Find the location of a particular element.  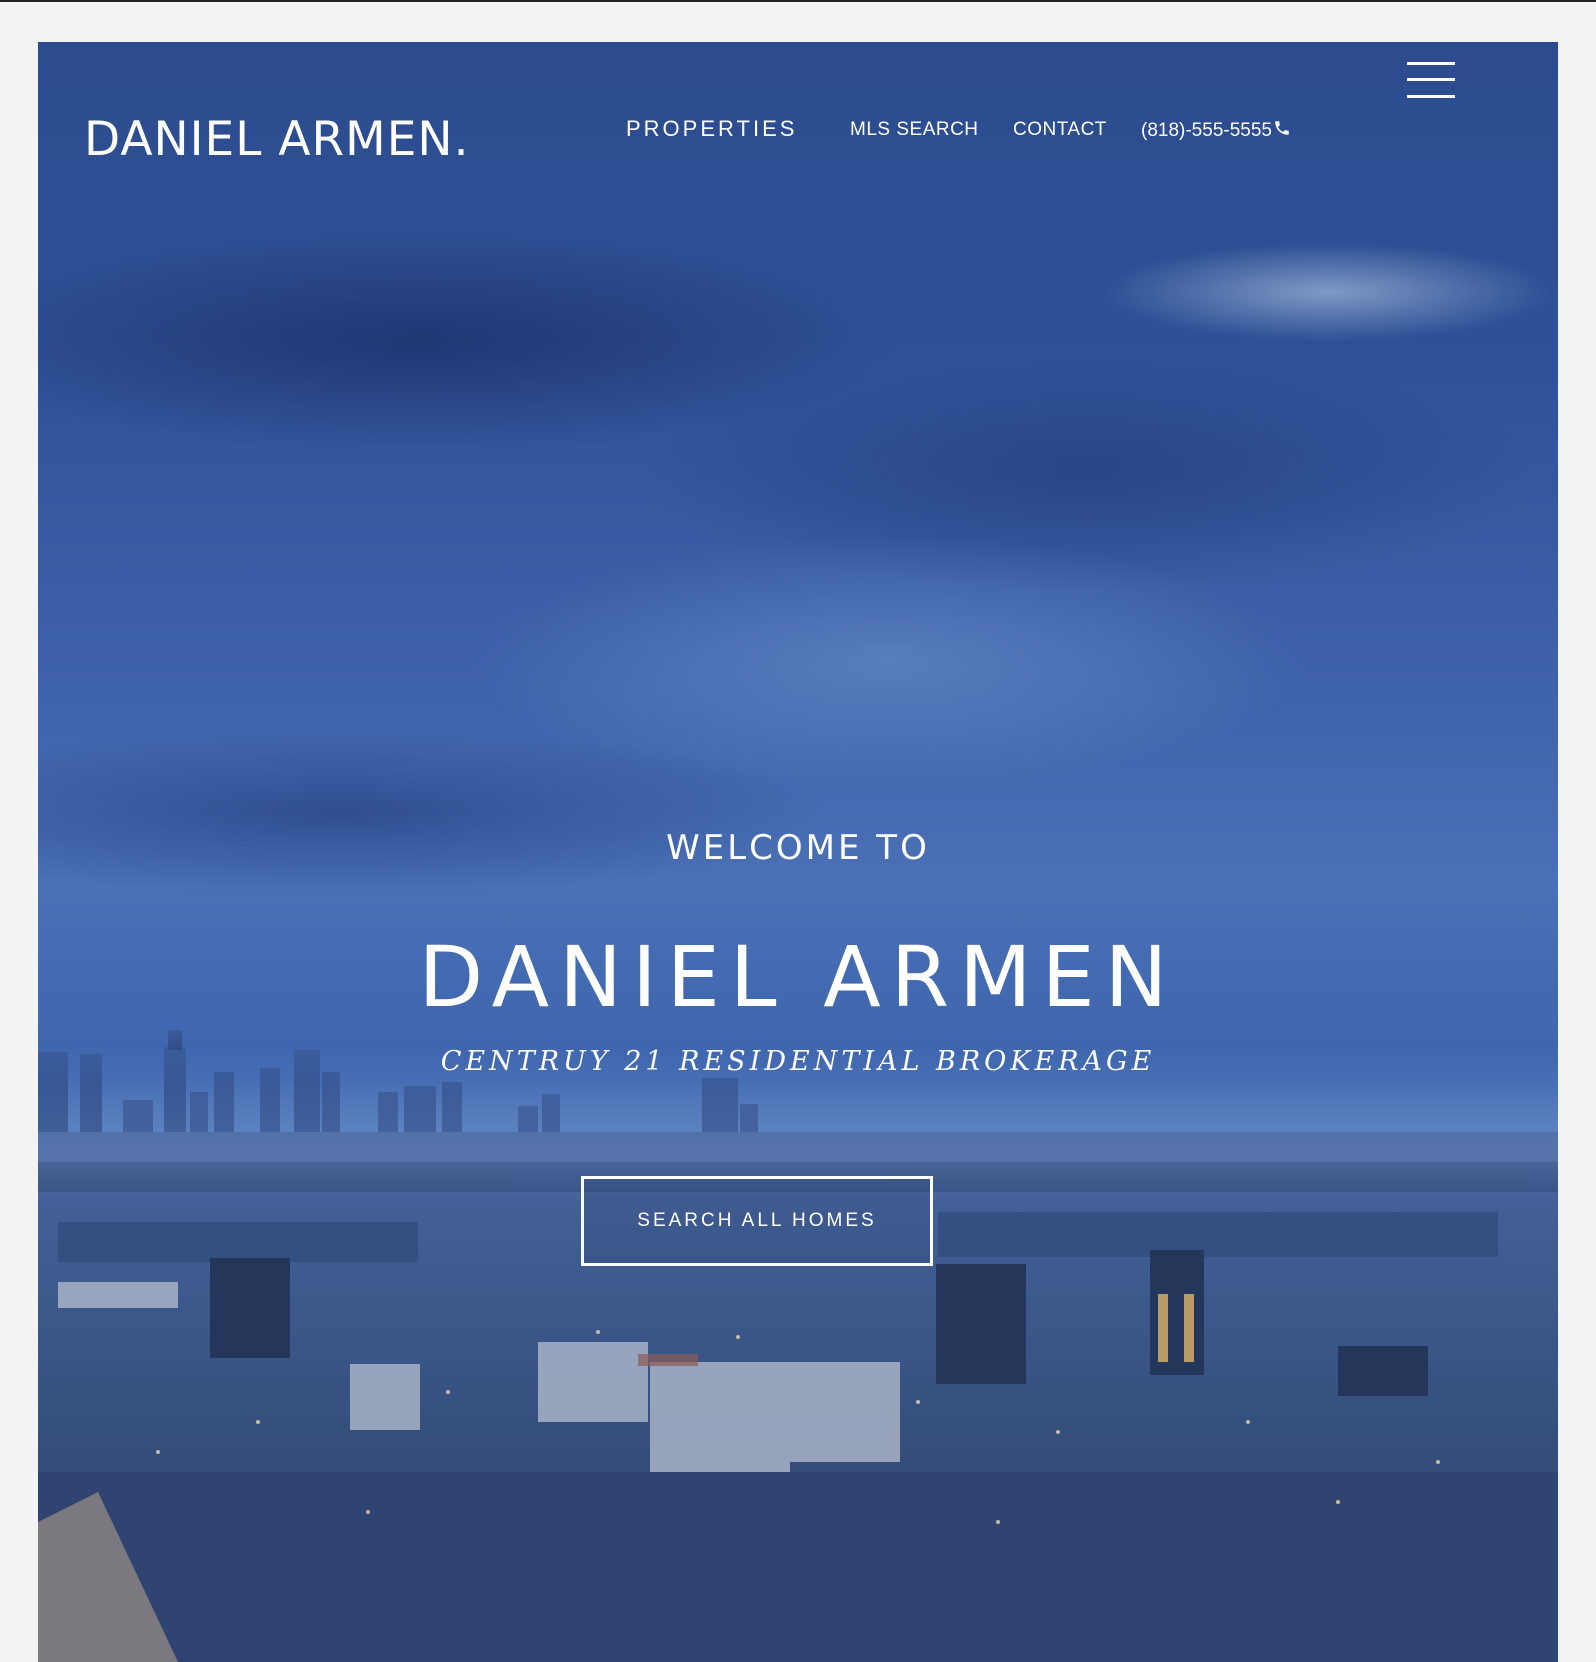

nav-contact-link: CONTACT is located at coordinates (1060, 130).